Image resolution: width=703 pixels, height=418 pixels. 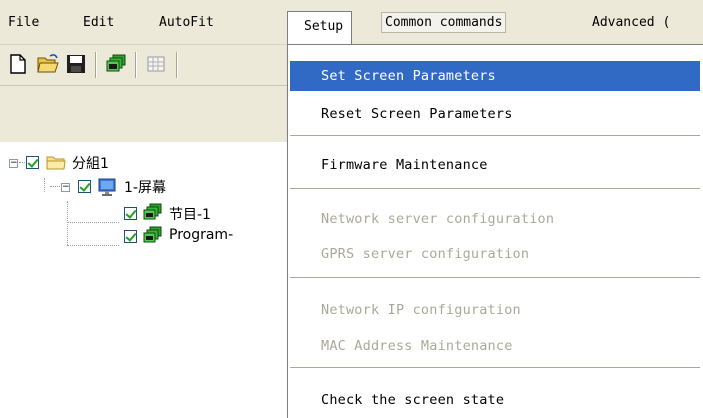 I want to click on tree-item-group: − 分組1, so click(x=145, y=163).